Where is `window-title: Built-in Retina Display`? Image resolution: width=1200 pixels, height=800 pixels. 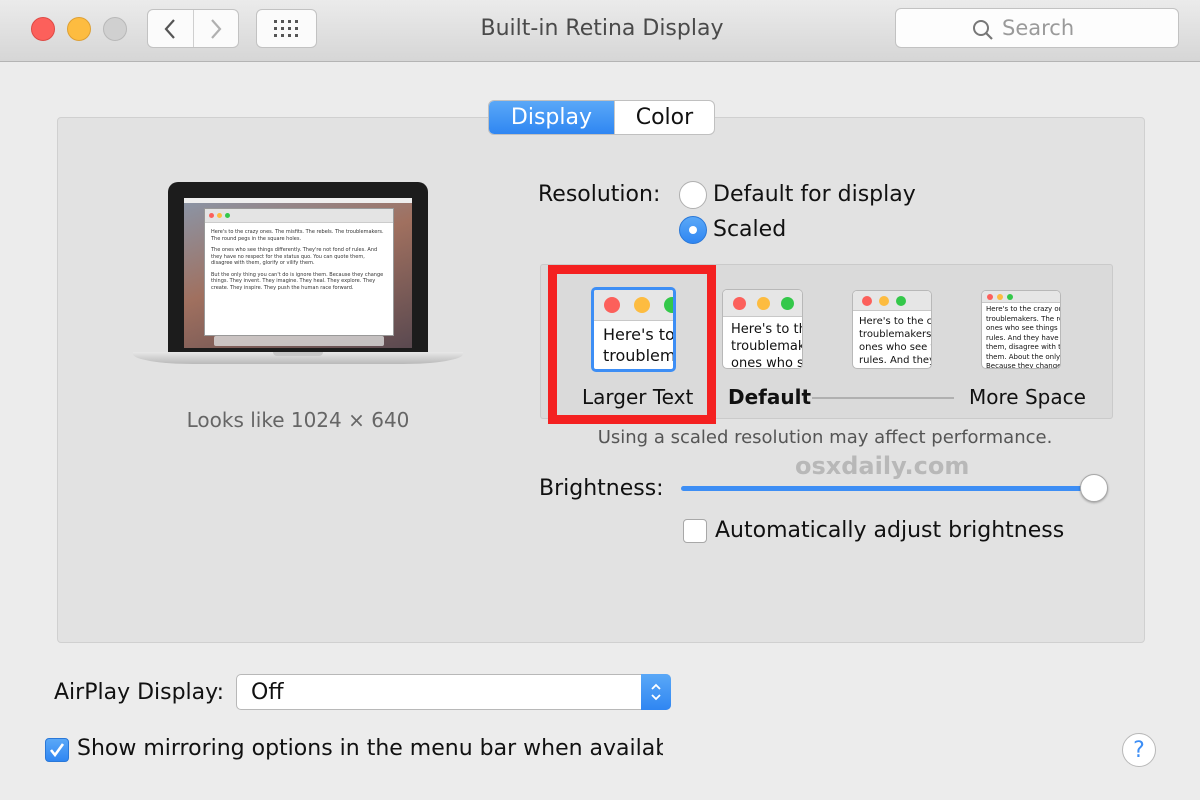 window-title: Built-in Retina Display is located at coordinates (602, 28).